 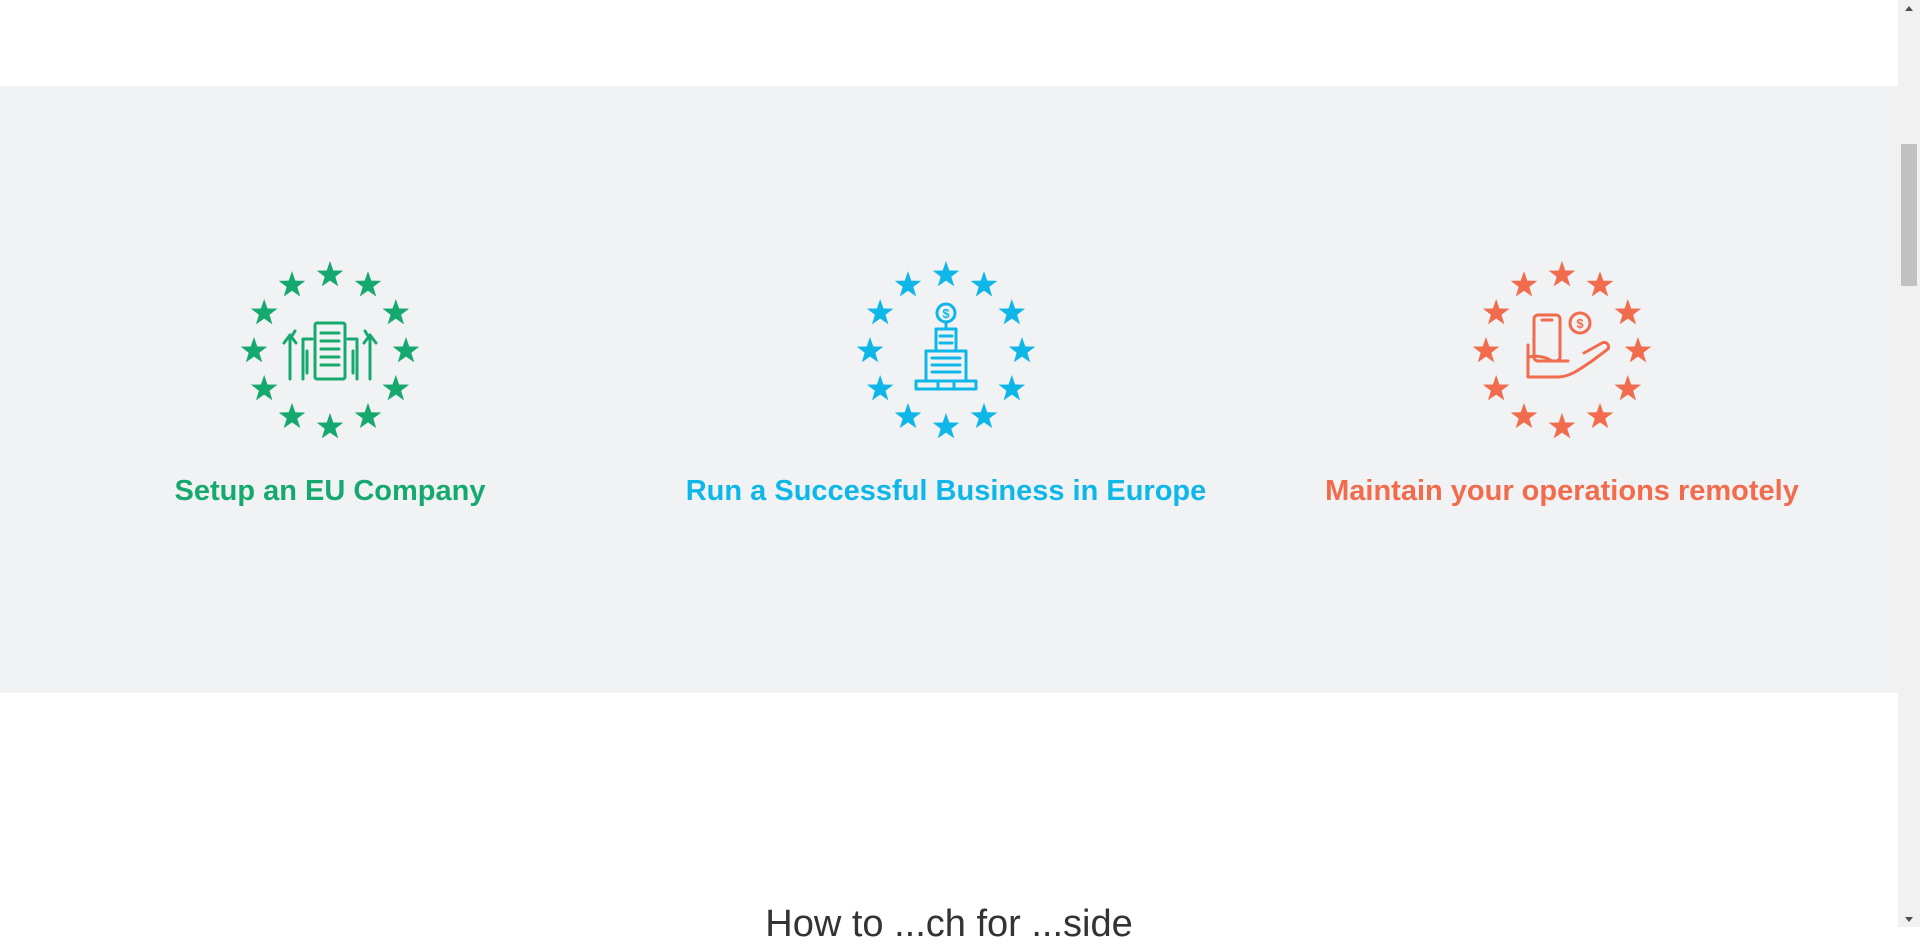 What do you see at coordinates (949, 924) in the screenshot?
I see `next-section-heading: How to ...ch for ...side` at bounding box center [949, 924].